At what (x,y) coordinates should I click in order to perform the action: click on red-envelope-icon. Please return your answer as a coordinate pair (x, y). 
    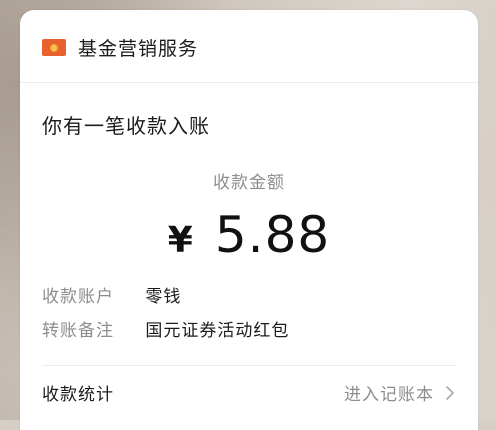
    Looking at the image, I should click on (54, 47).